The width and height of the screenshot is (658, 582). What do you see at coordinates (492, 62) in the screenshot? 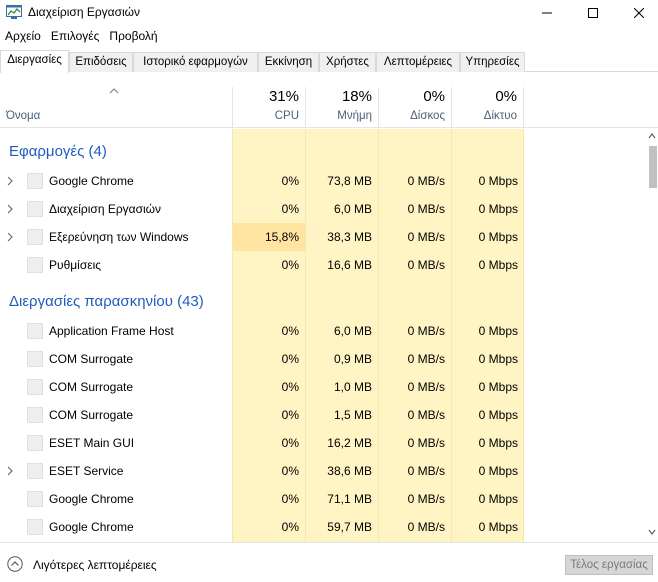
I see `tab-services: Υπηρεσίες` at bounding box center [492, 62].